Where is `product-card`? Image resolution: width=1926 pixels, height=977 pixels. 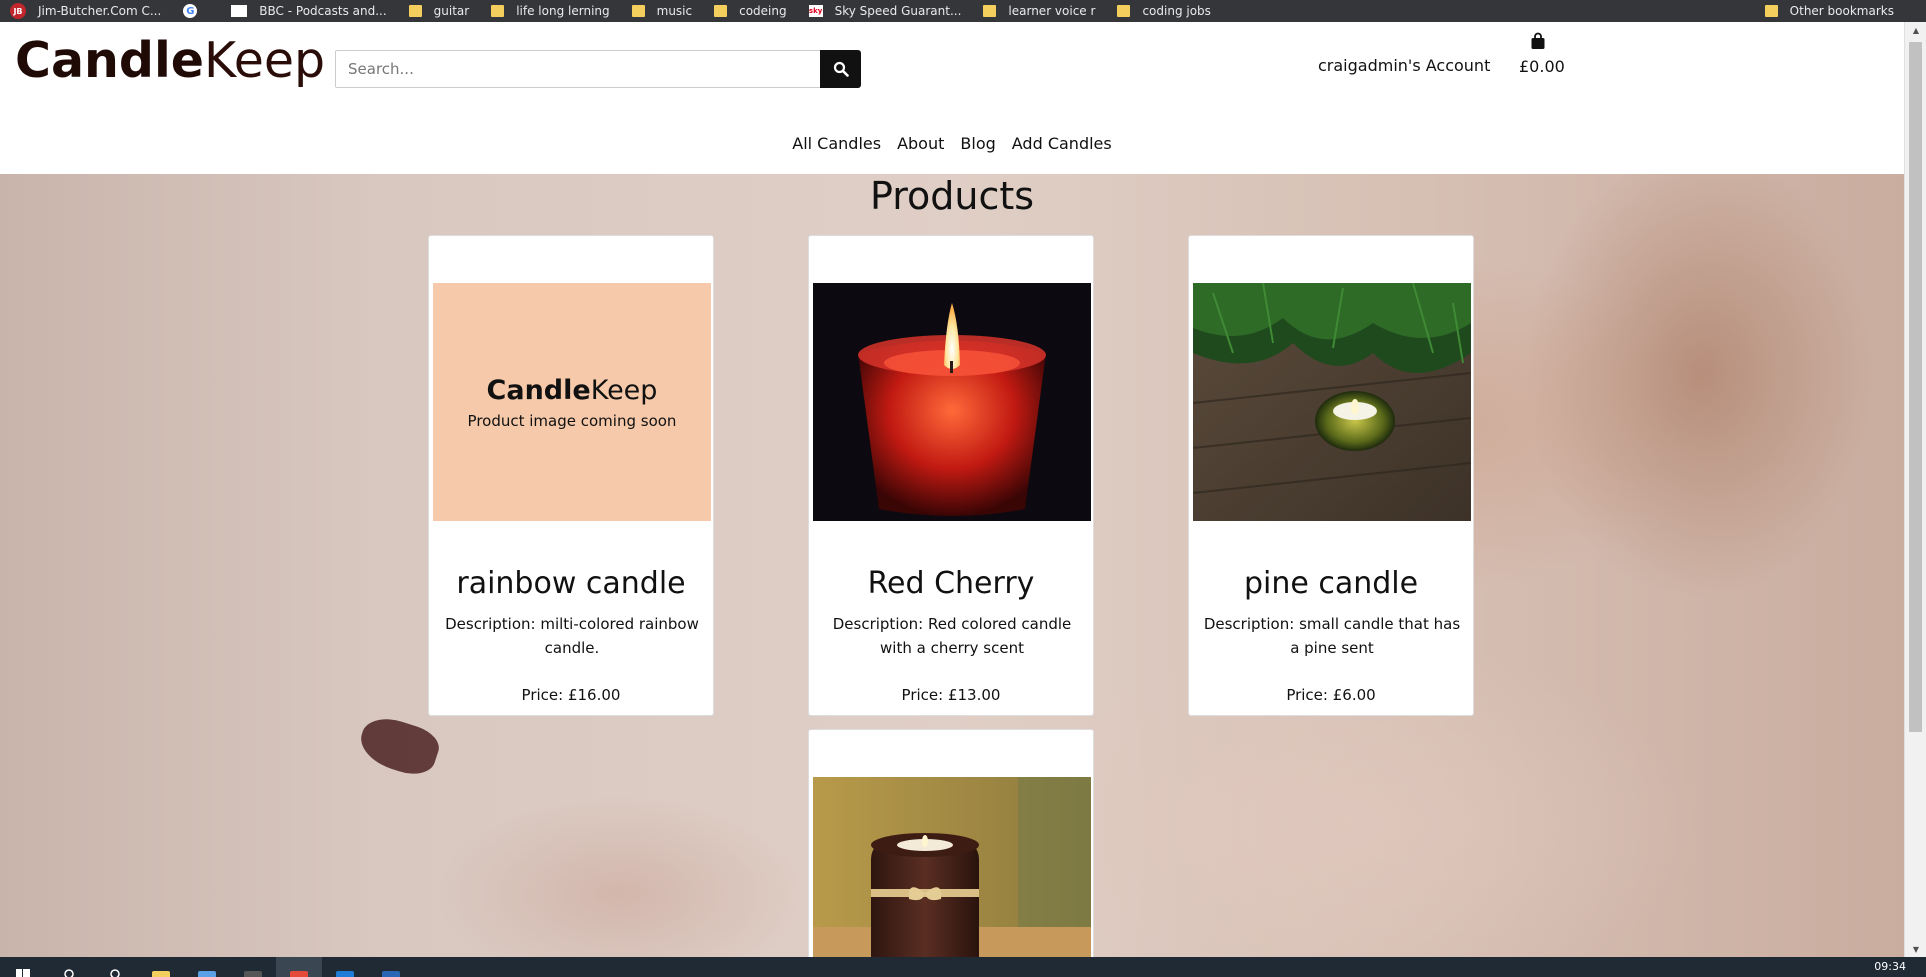 product-card is located at coordinates (951, 843).